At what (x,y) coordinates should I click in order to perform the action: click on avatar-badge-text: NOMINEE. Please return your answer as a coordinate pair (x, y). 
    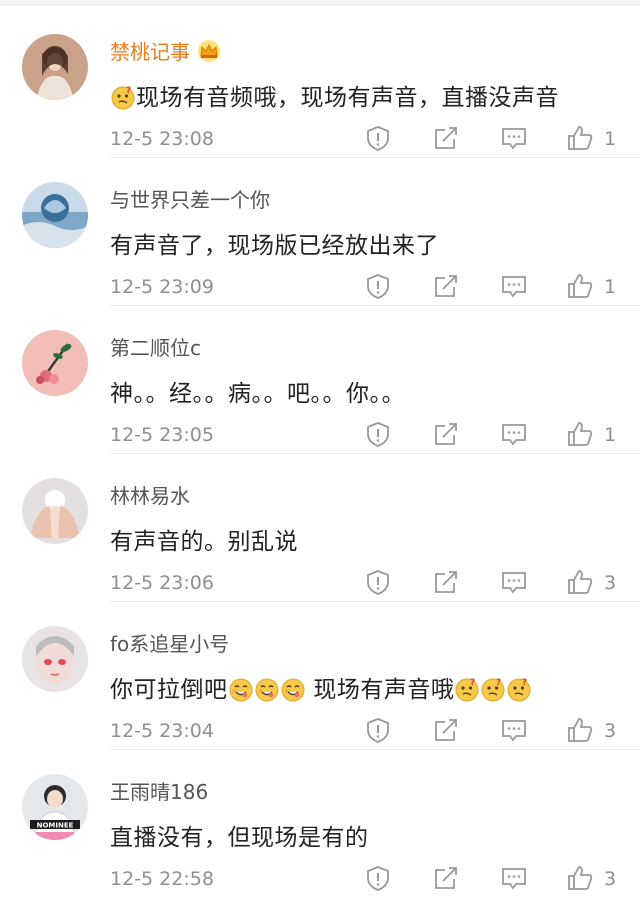
    Looking at the image, I should click on (55, 826).